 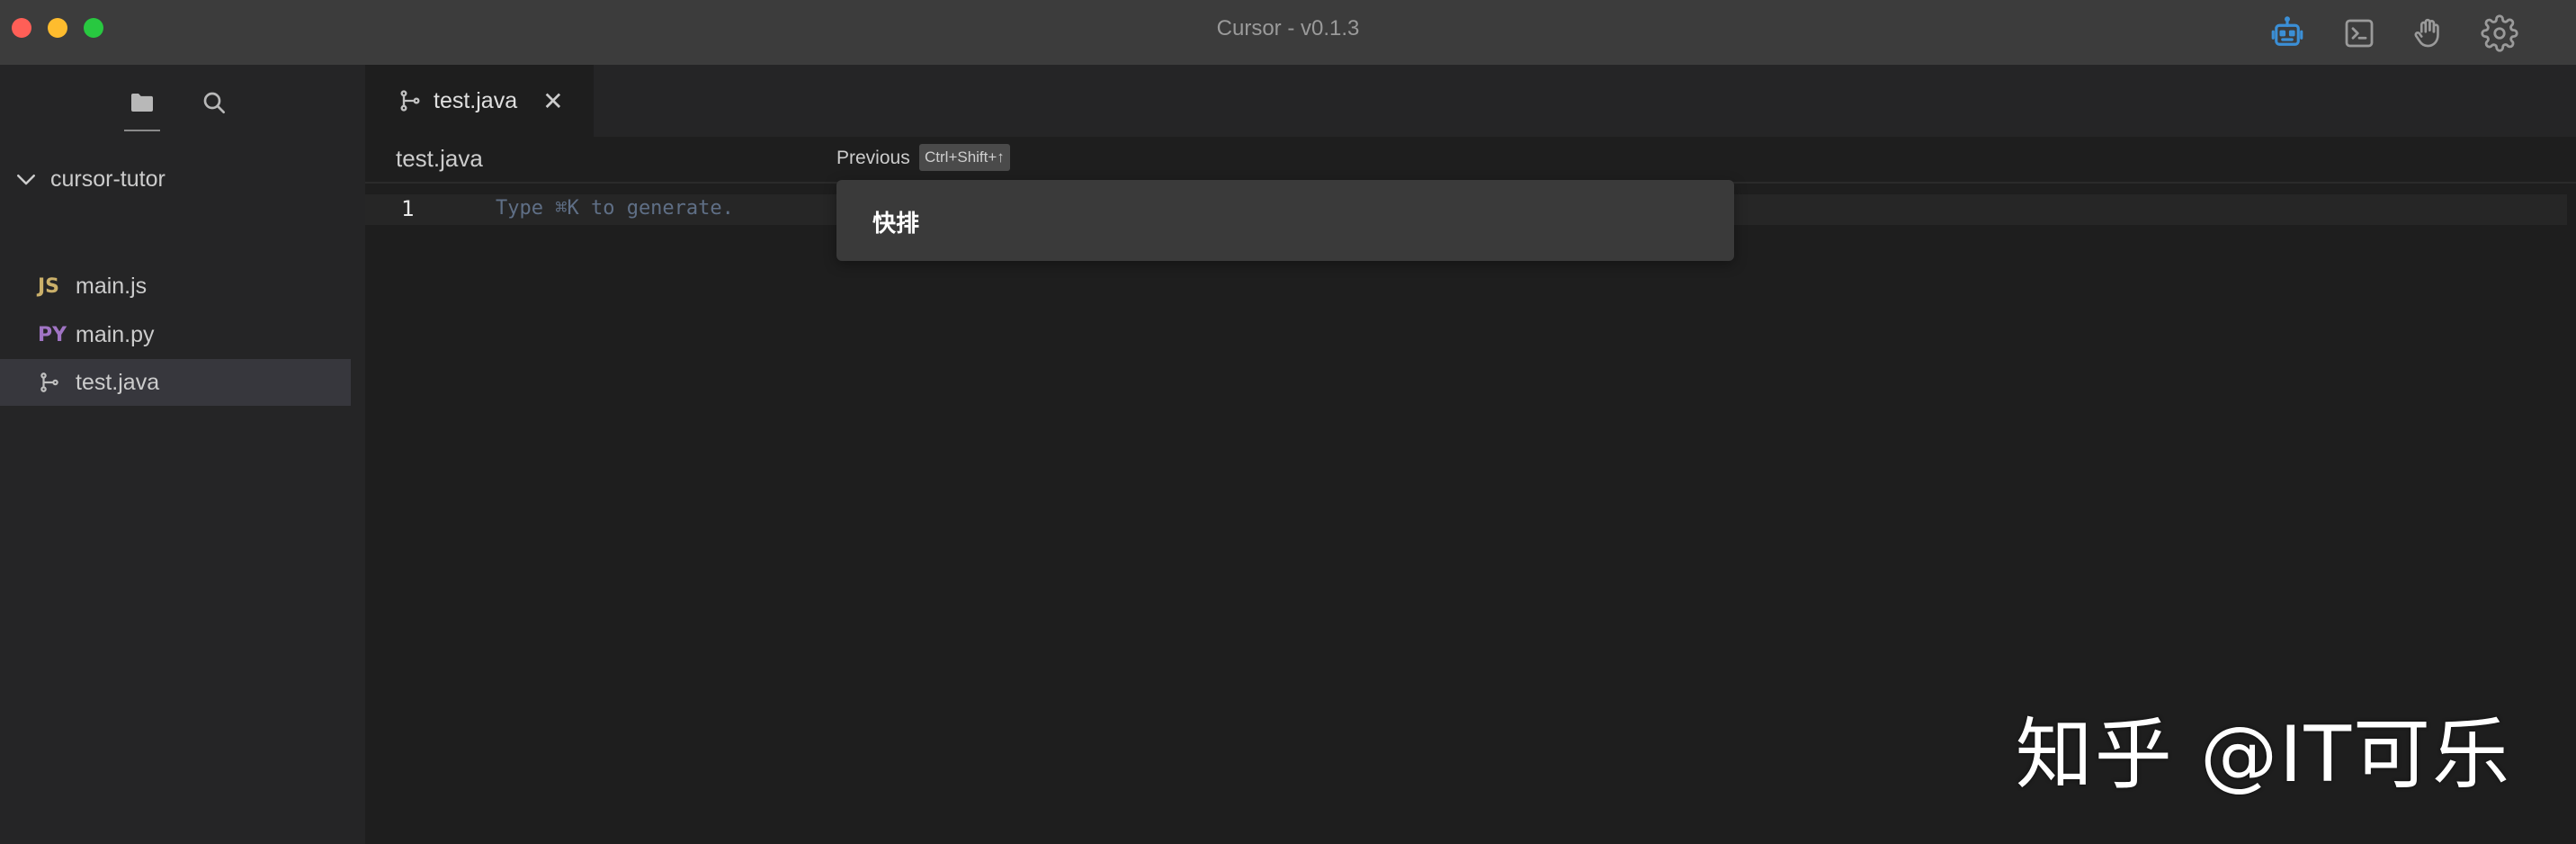 I want to click on tab-test-java: test.java ✕, so click(x=479, y=101).